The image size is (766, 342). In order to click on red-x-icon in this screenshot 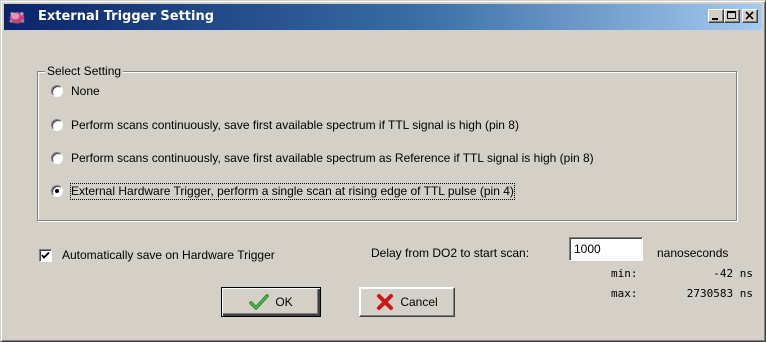, I will do `click(385, 302)`.